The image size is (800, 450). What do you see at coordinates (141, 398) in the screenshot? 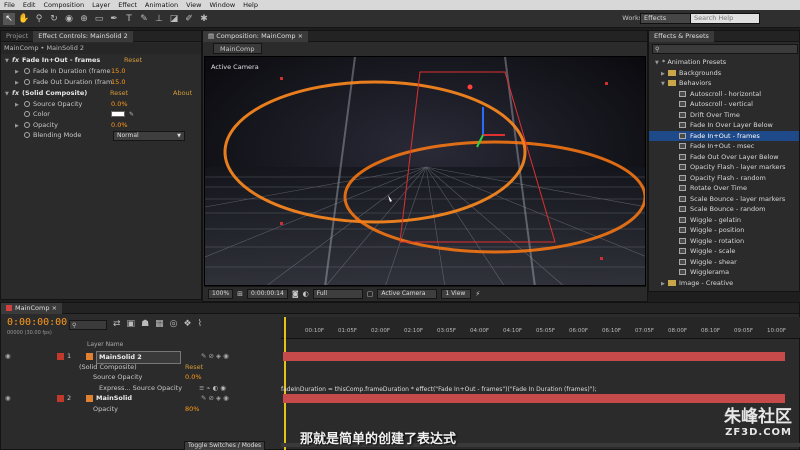
I see `timeline-row: ◉ 2 MainSolid ✎ ⊘ ◈ ◉` at bounding box center [141, 398].